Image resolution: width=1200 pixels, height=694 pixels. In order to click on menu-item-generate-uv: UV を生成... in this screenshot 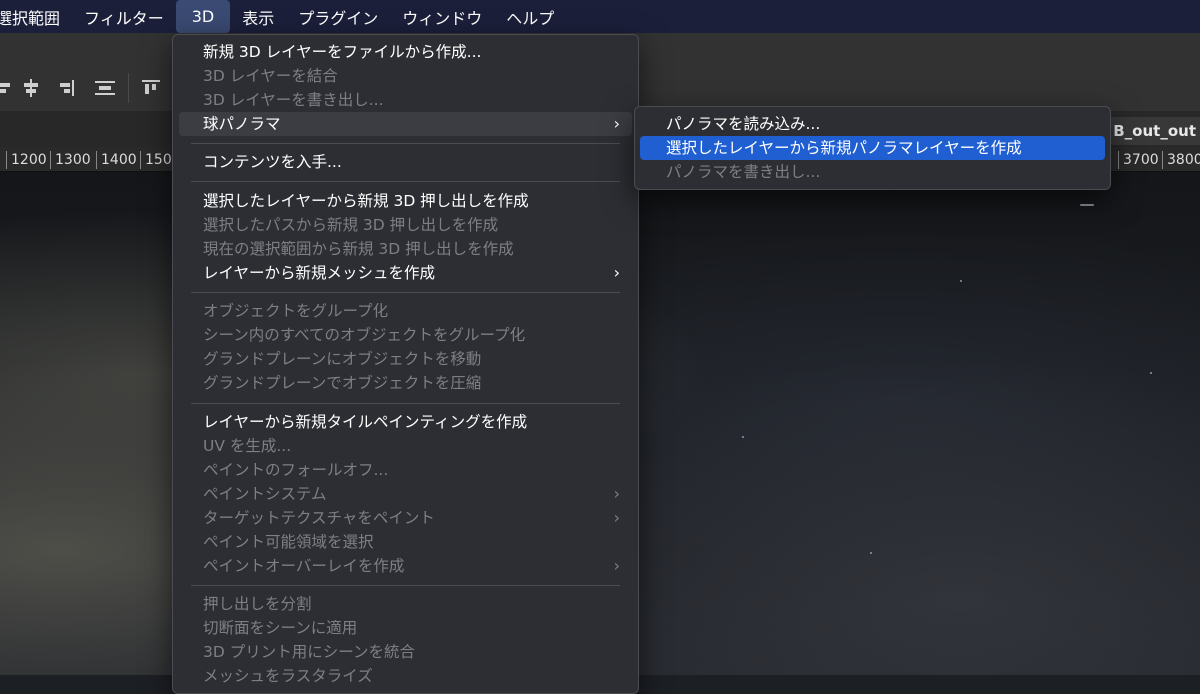, I will do `click(405, 446)`.